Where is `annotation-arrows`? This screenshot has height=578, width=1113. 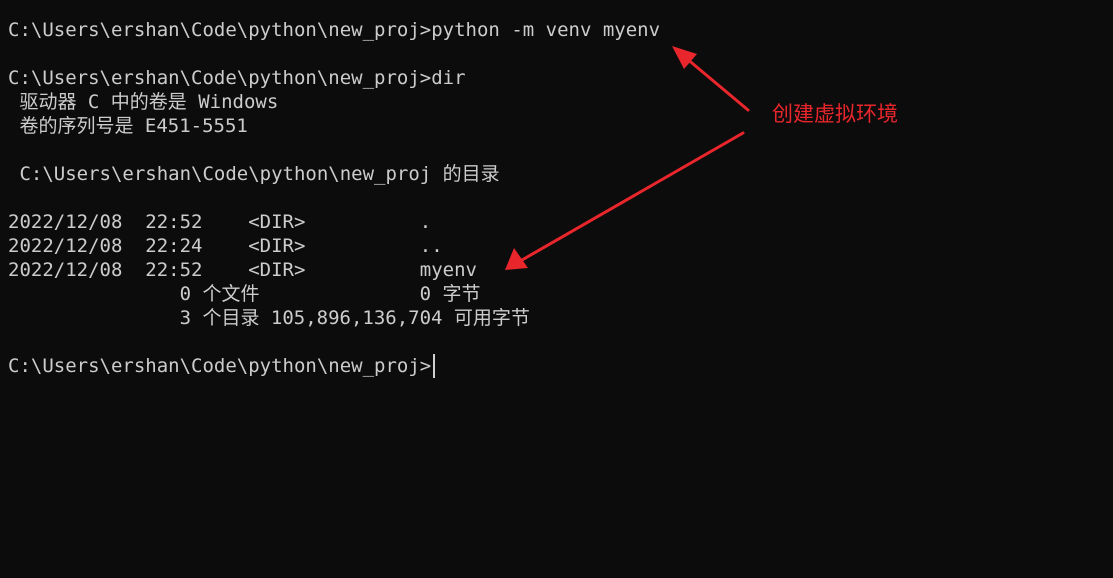
annotation-arrows is located at coordinates (627, 158).